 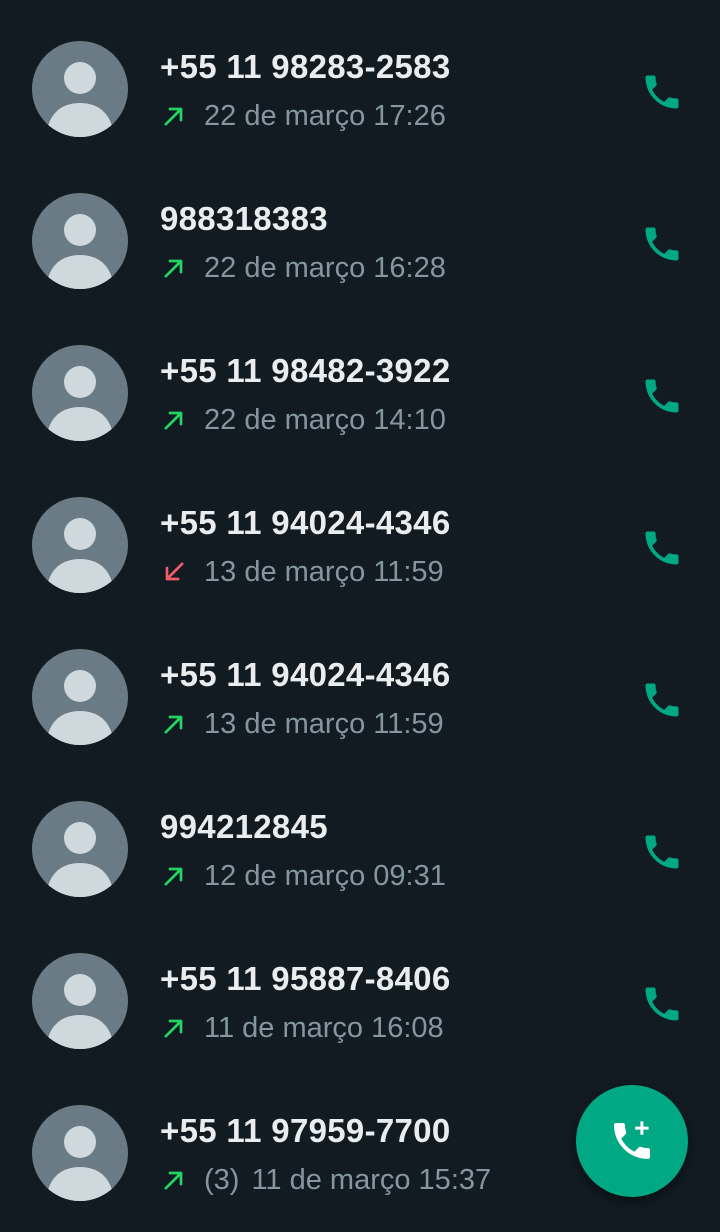 I want to click on call-details: 22 de março 16:28, so click(x=303, y=268).